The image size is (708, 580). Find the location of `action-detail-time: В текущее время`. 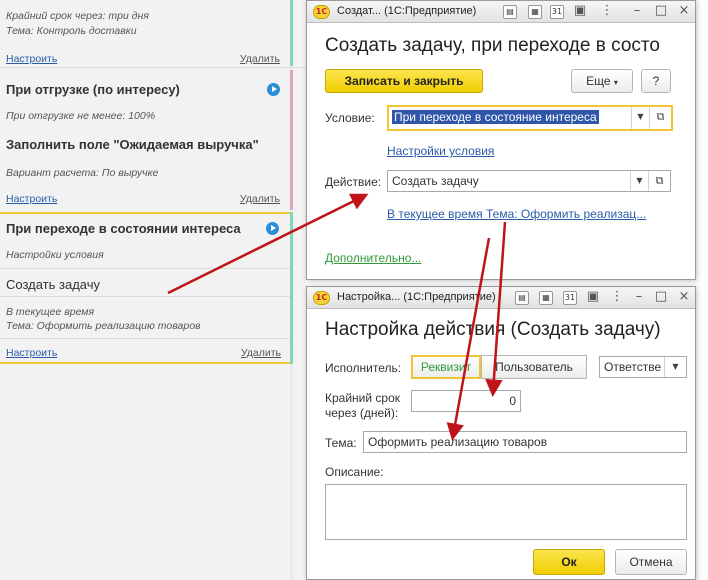

action-detail-time: В текущее время is located at coordinates (50, 312).